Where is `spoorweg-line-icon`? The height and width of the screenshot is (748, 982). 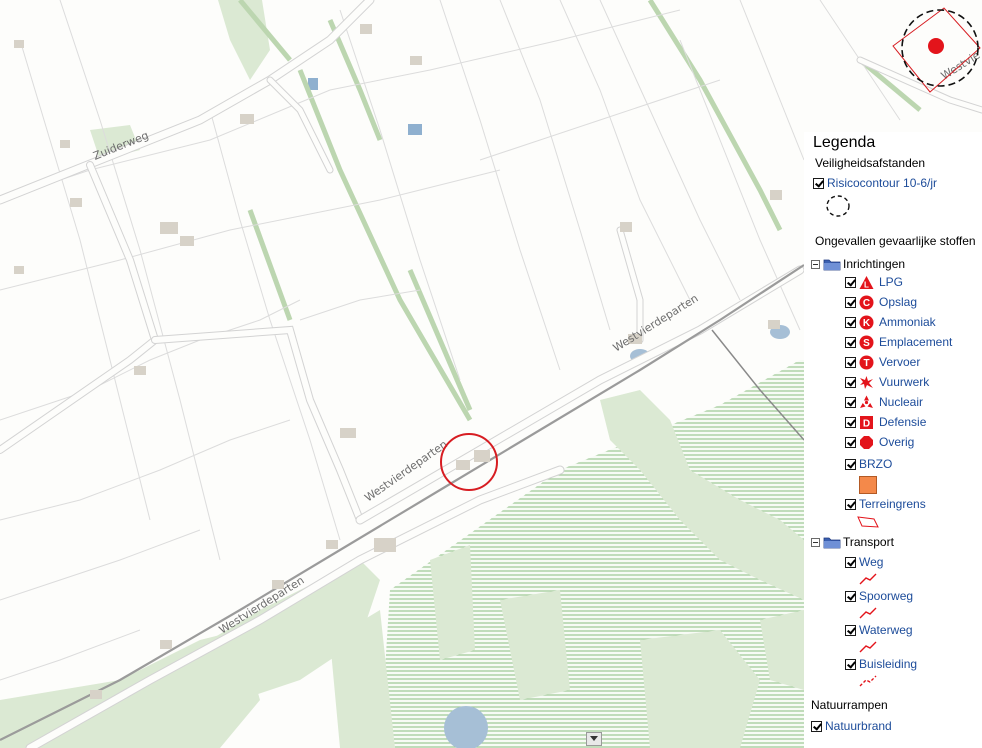 spoorweg-line-icon is located at coordinates (868, 613).